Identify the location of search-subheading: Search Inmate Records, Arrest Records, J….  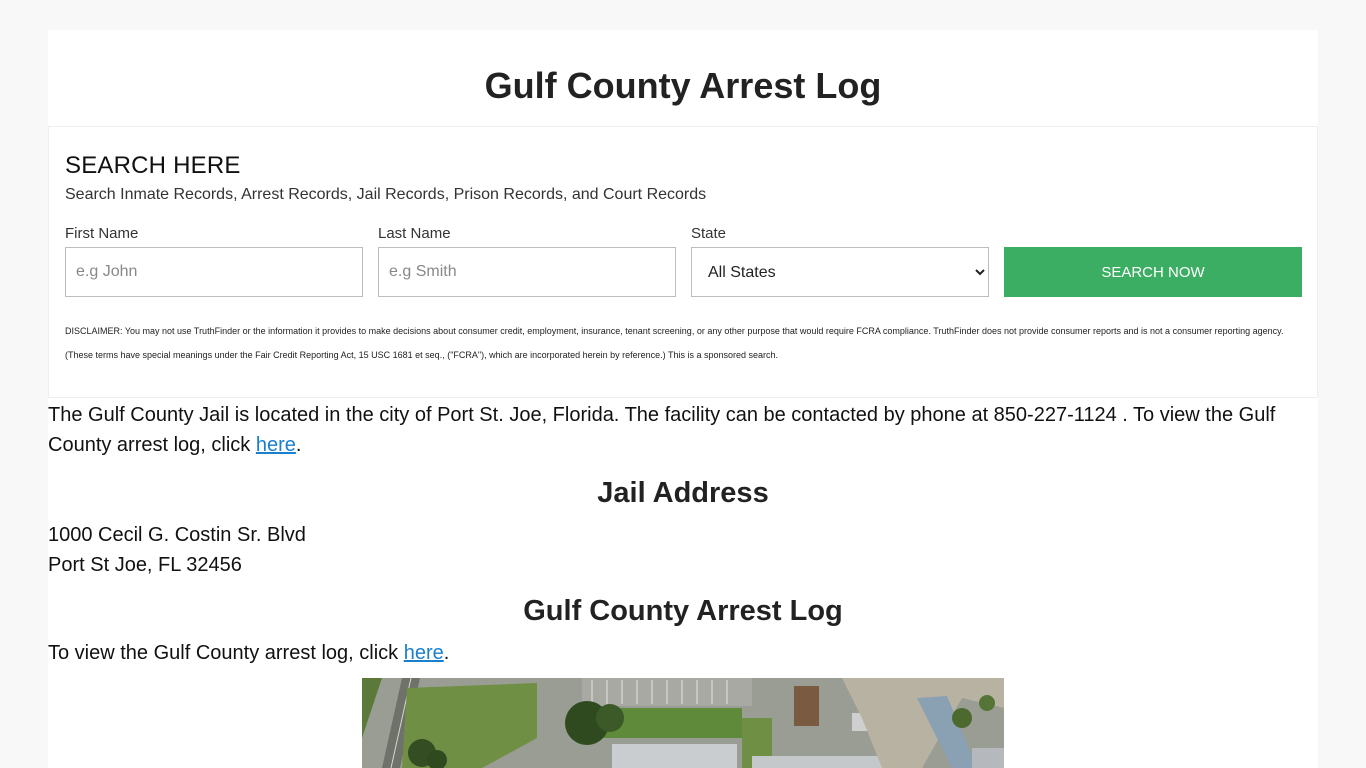
(386, 194).